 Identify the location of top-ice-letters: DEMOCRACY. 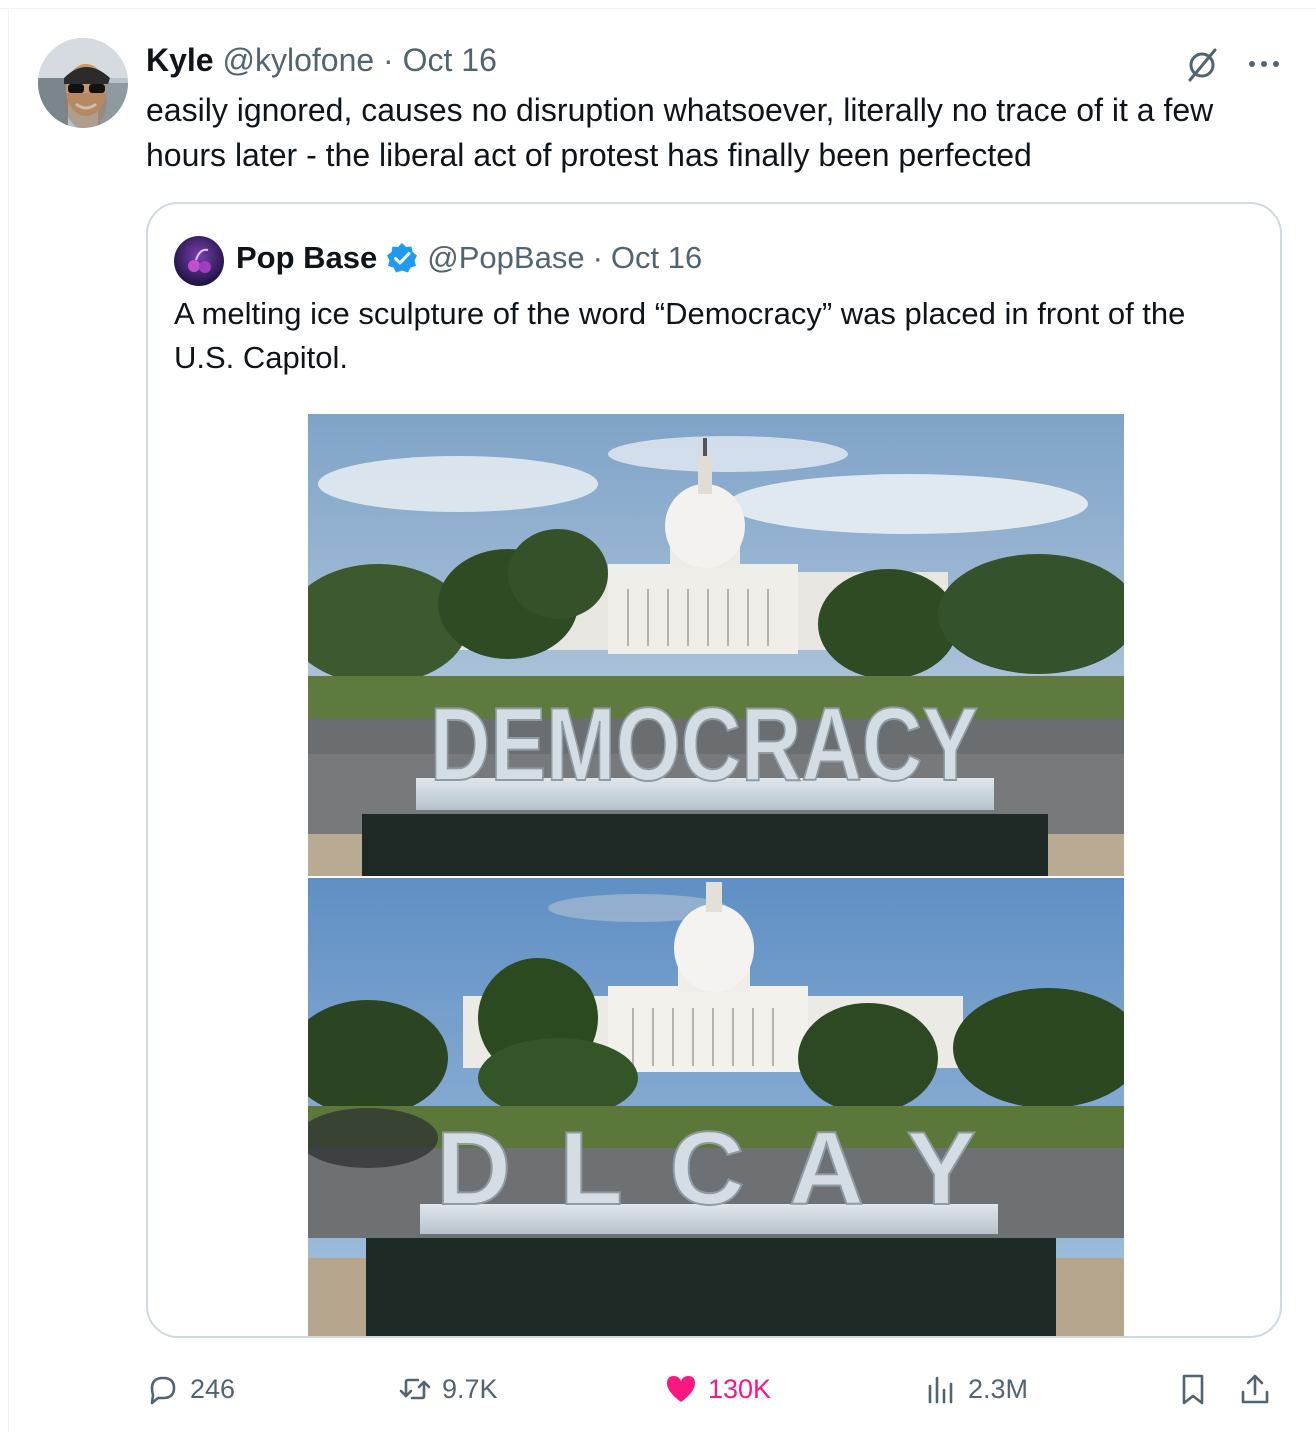
(704, 745).